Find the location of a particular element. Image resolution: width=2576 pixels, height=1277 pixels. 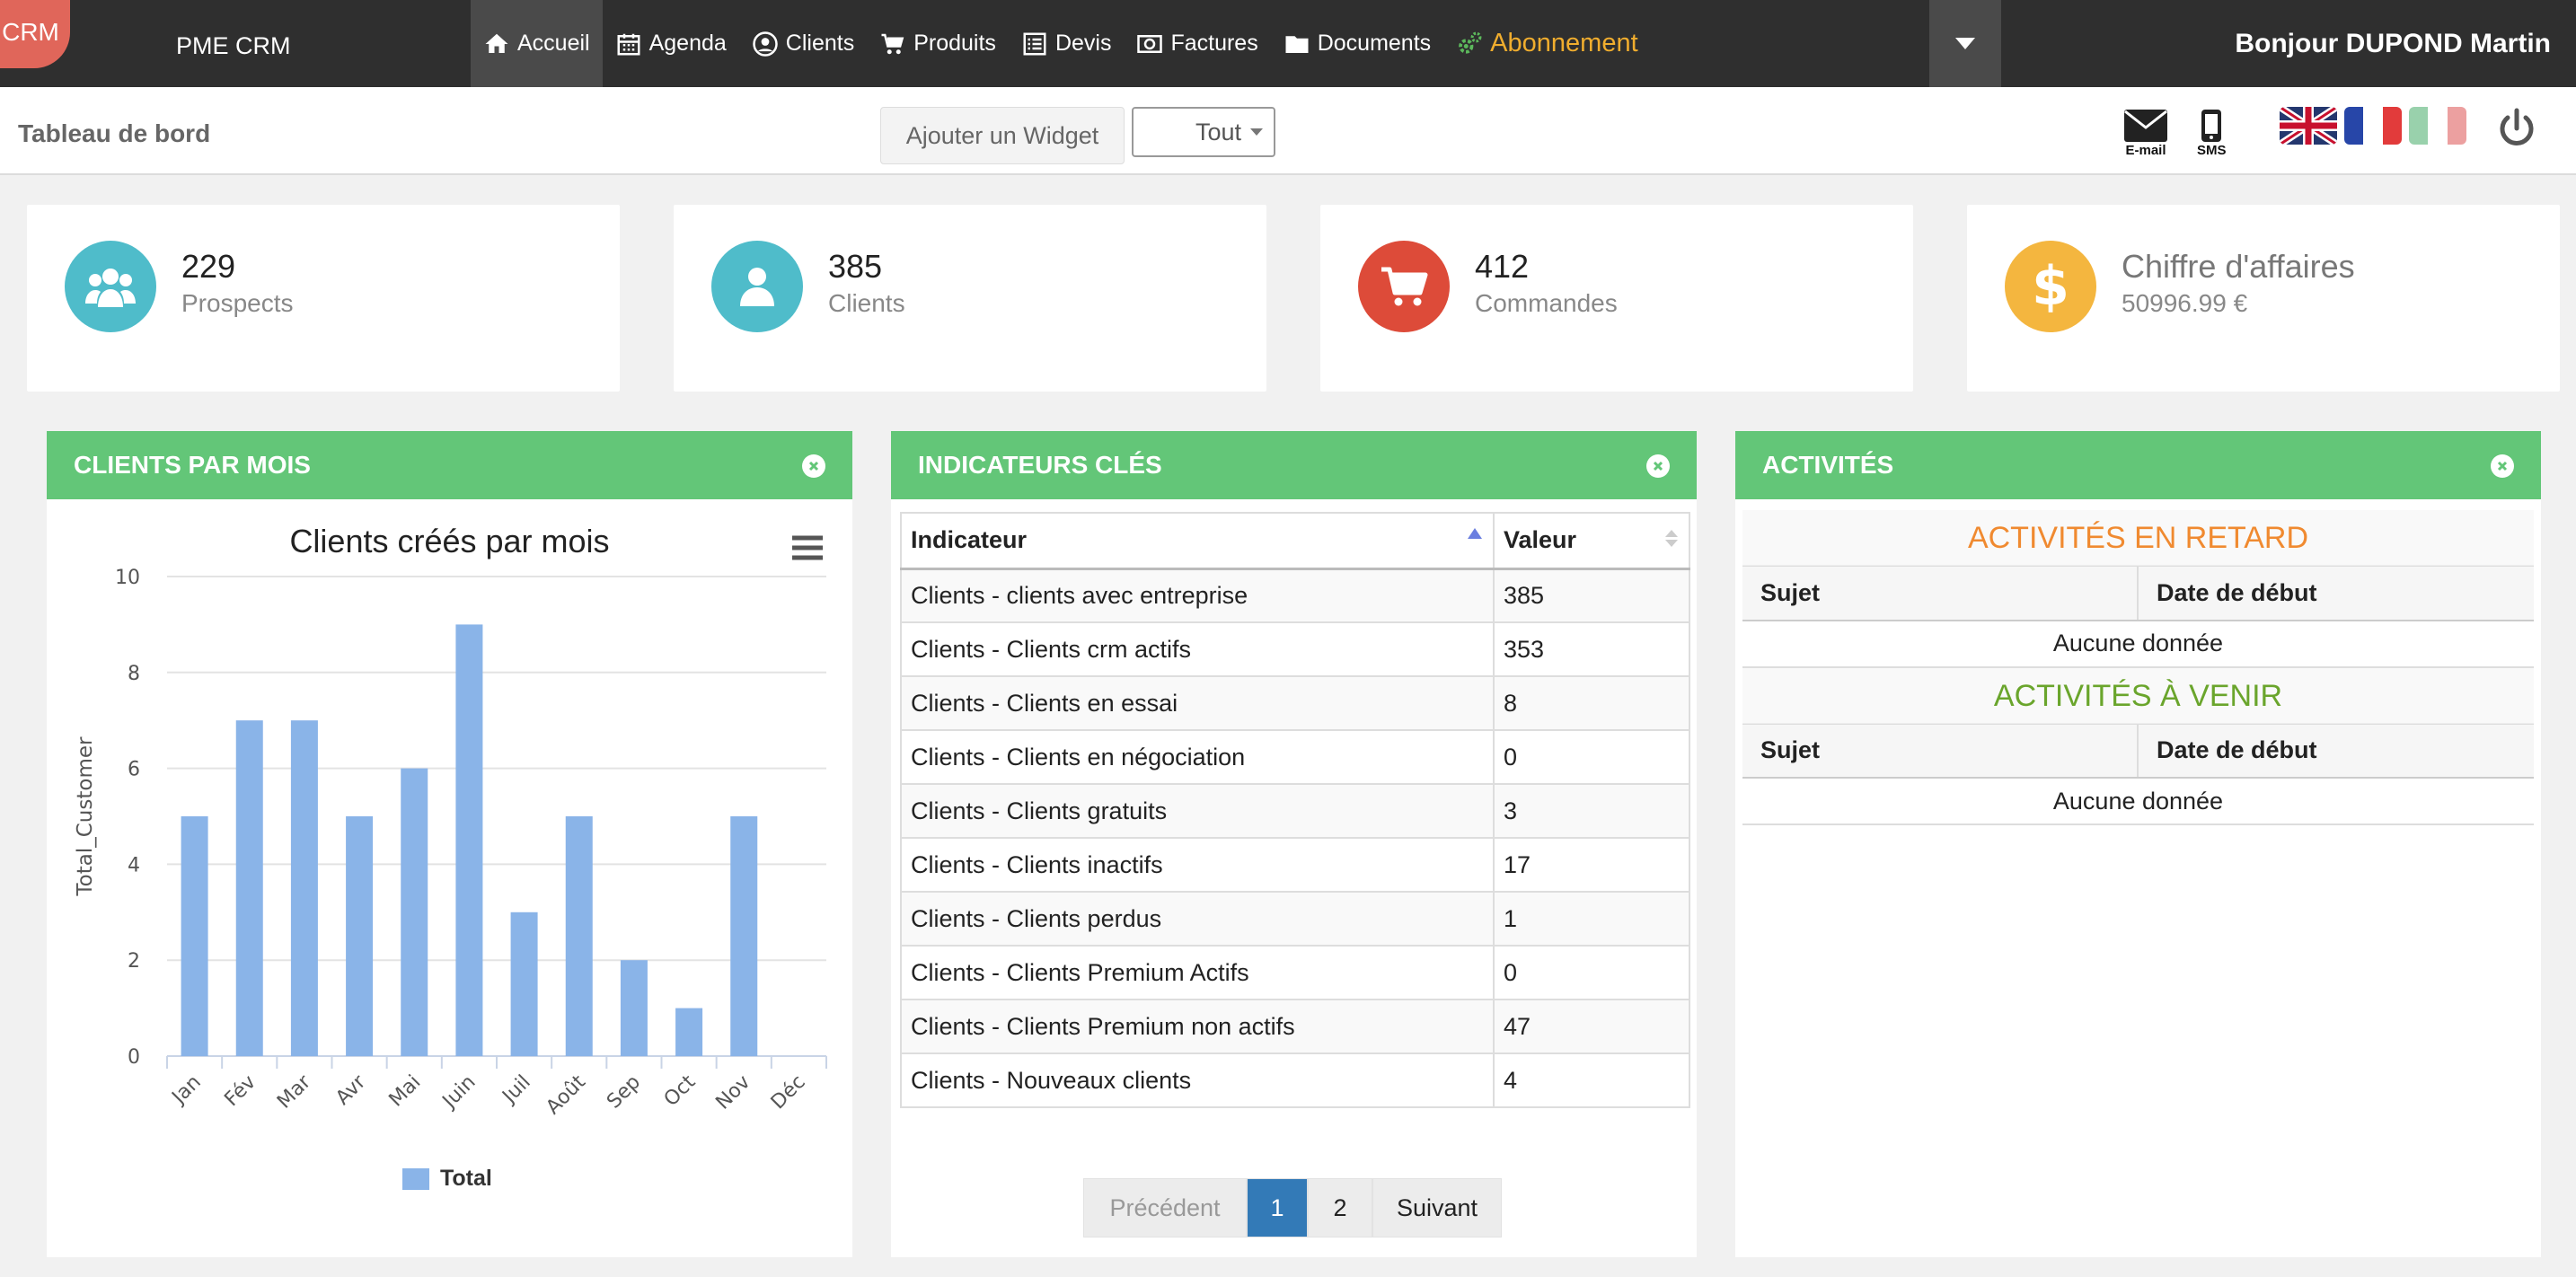

email-button: E-mail is located at coordinates (2145, 133).